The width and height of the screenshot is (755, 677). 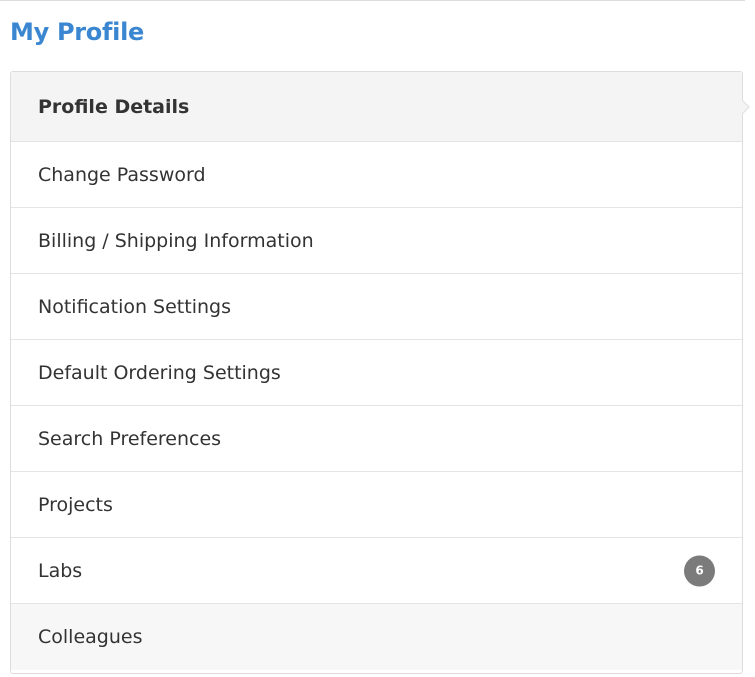 What do you see at coordinates (745, 107) in the screenshot?
I see `active-indicator-arrow-icon` at bounding box center [745, 107].